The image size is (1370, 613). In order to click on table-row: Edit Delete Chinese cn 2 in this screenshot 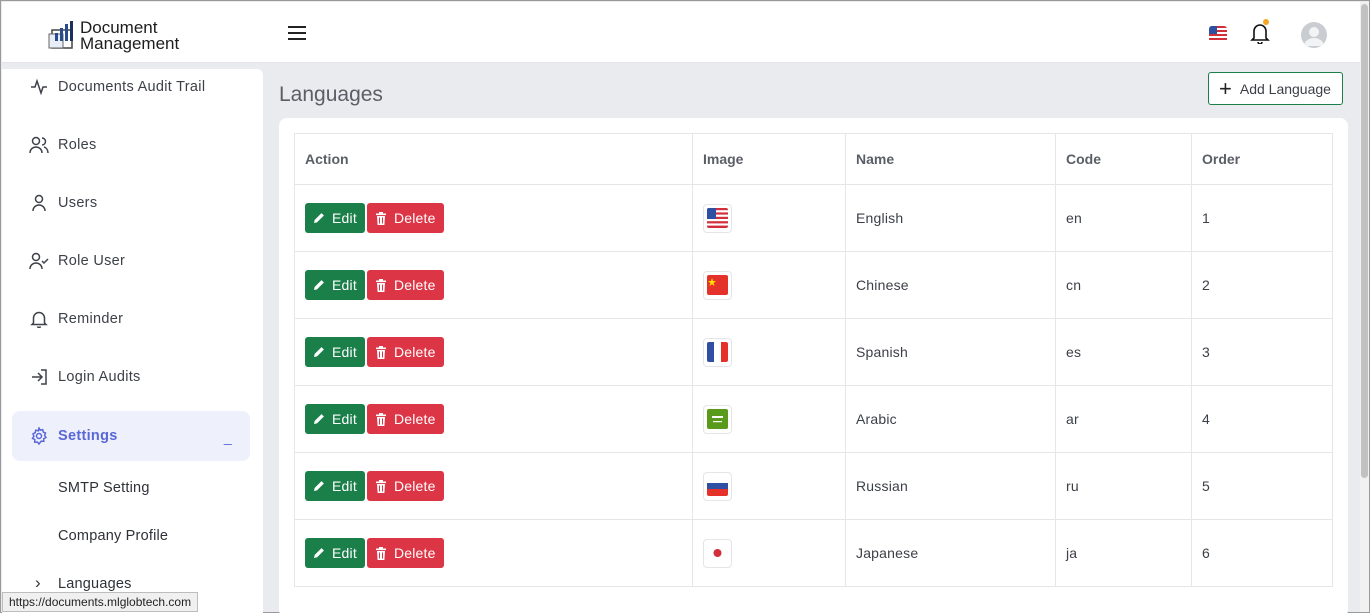, I will do `click(813, 285)`.